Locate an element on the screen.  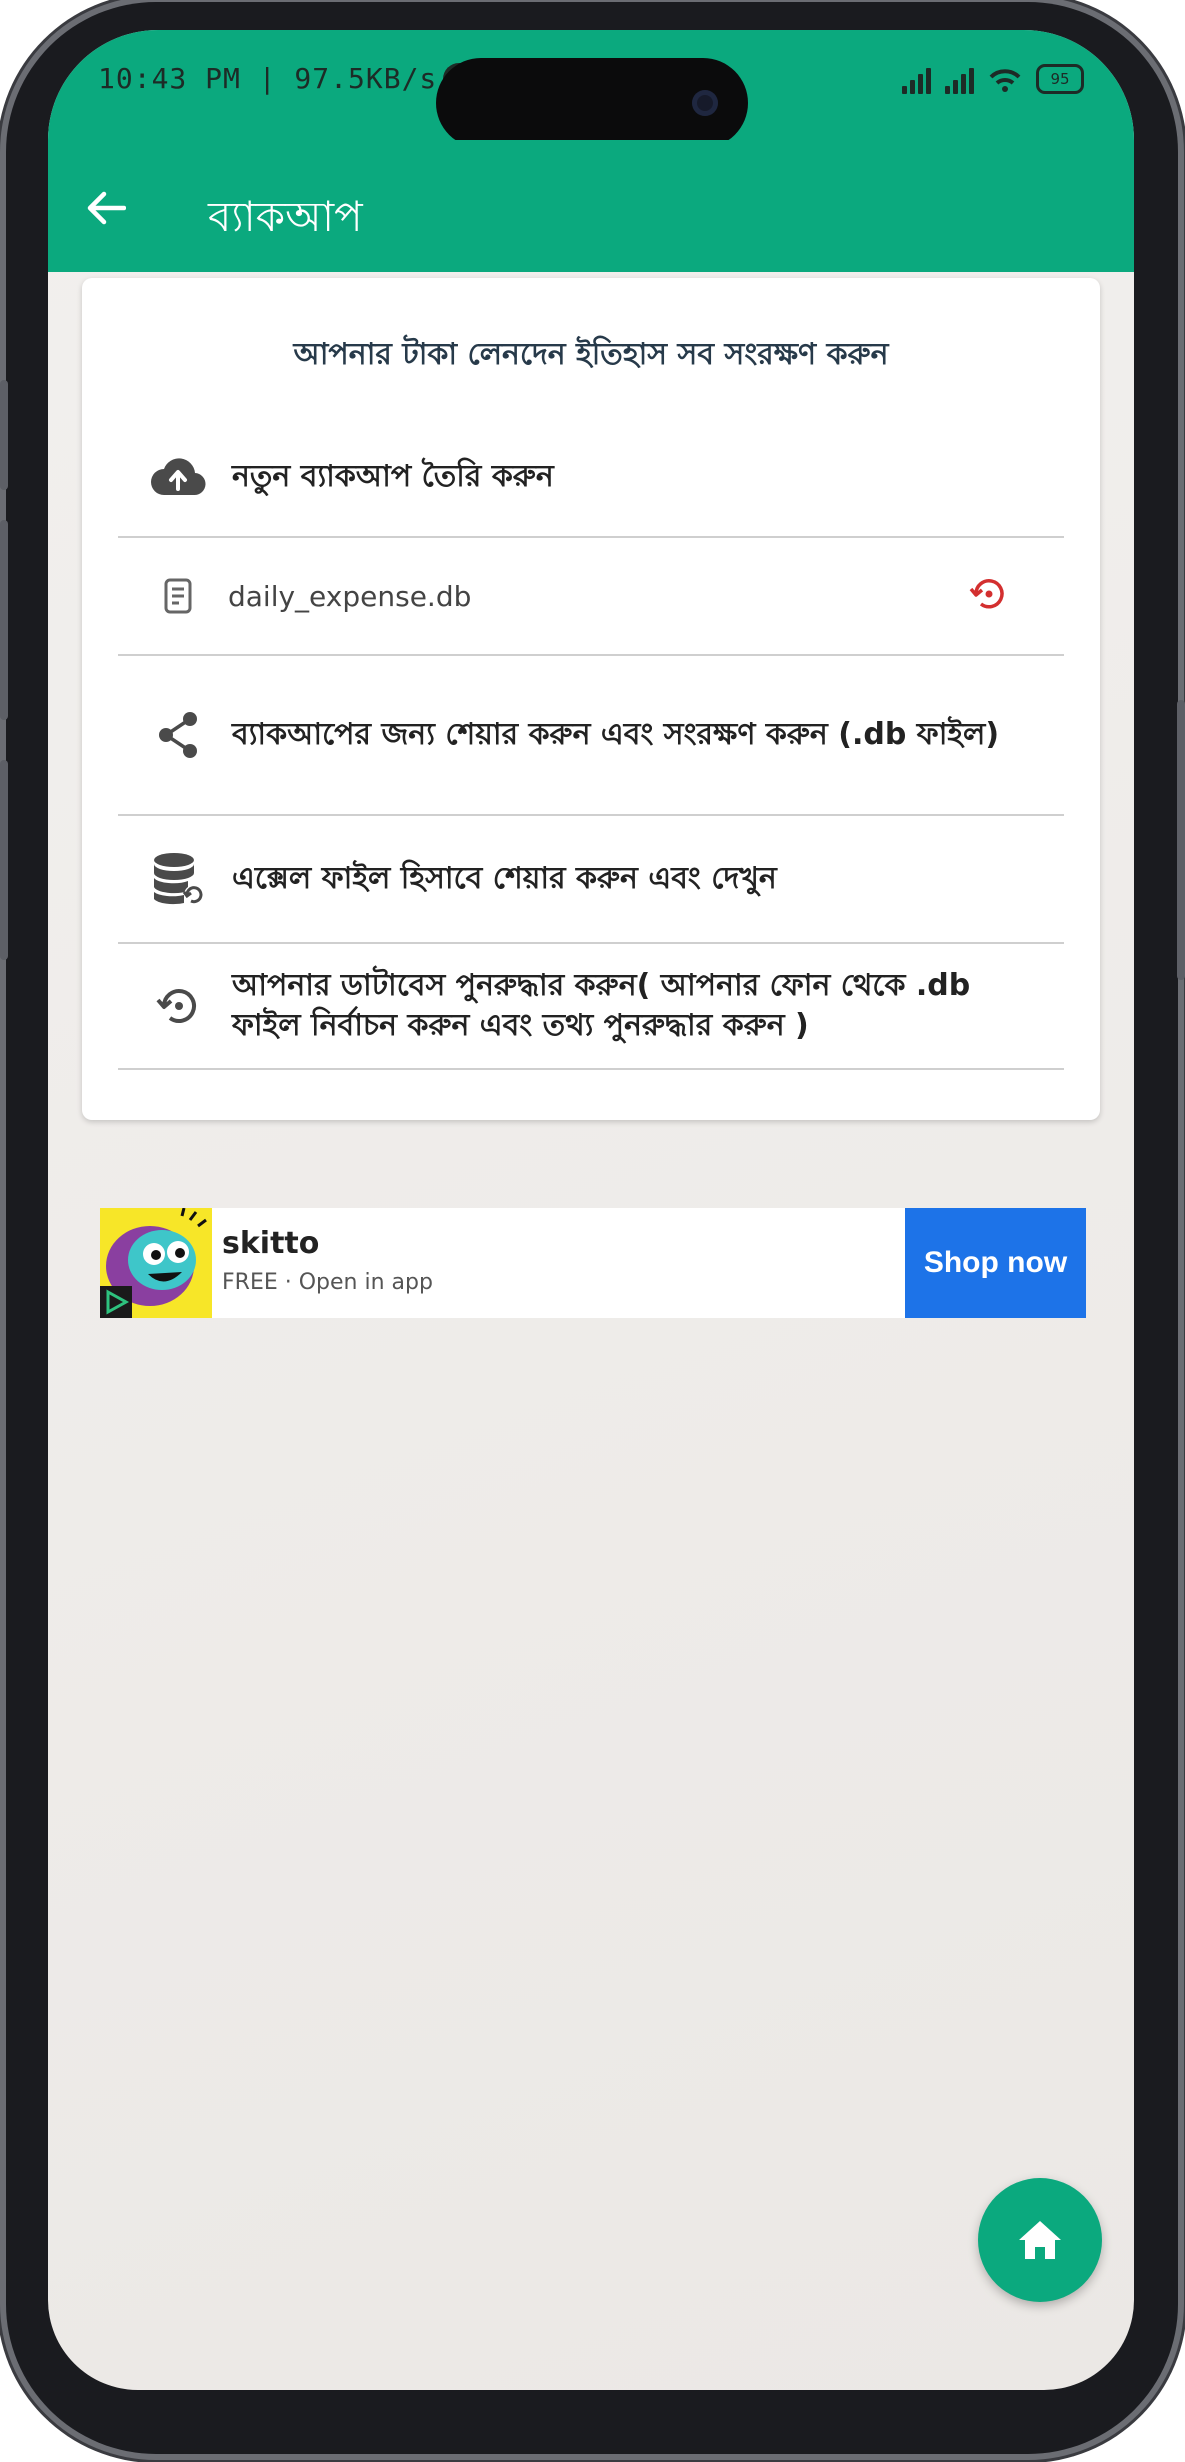
dynamic-island is located at coordinates (592, 103).